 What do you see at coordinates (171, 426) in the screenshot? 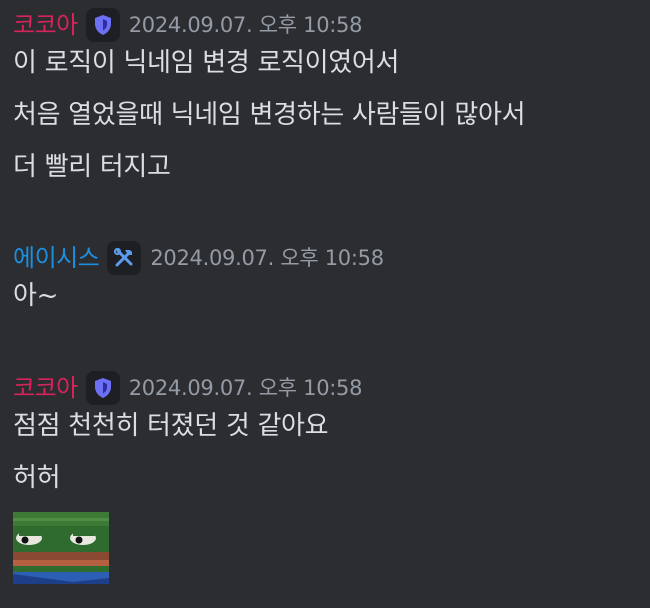
I see `message-text: 점점 천천히 터졌던 것 같아요` at bounding box center [171, 426].